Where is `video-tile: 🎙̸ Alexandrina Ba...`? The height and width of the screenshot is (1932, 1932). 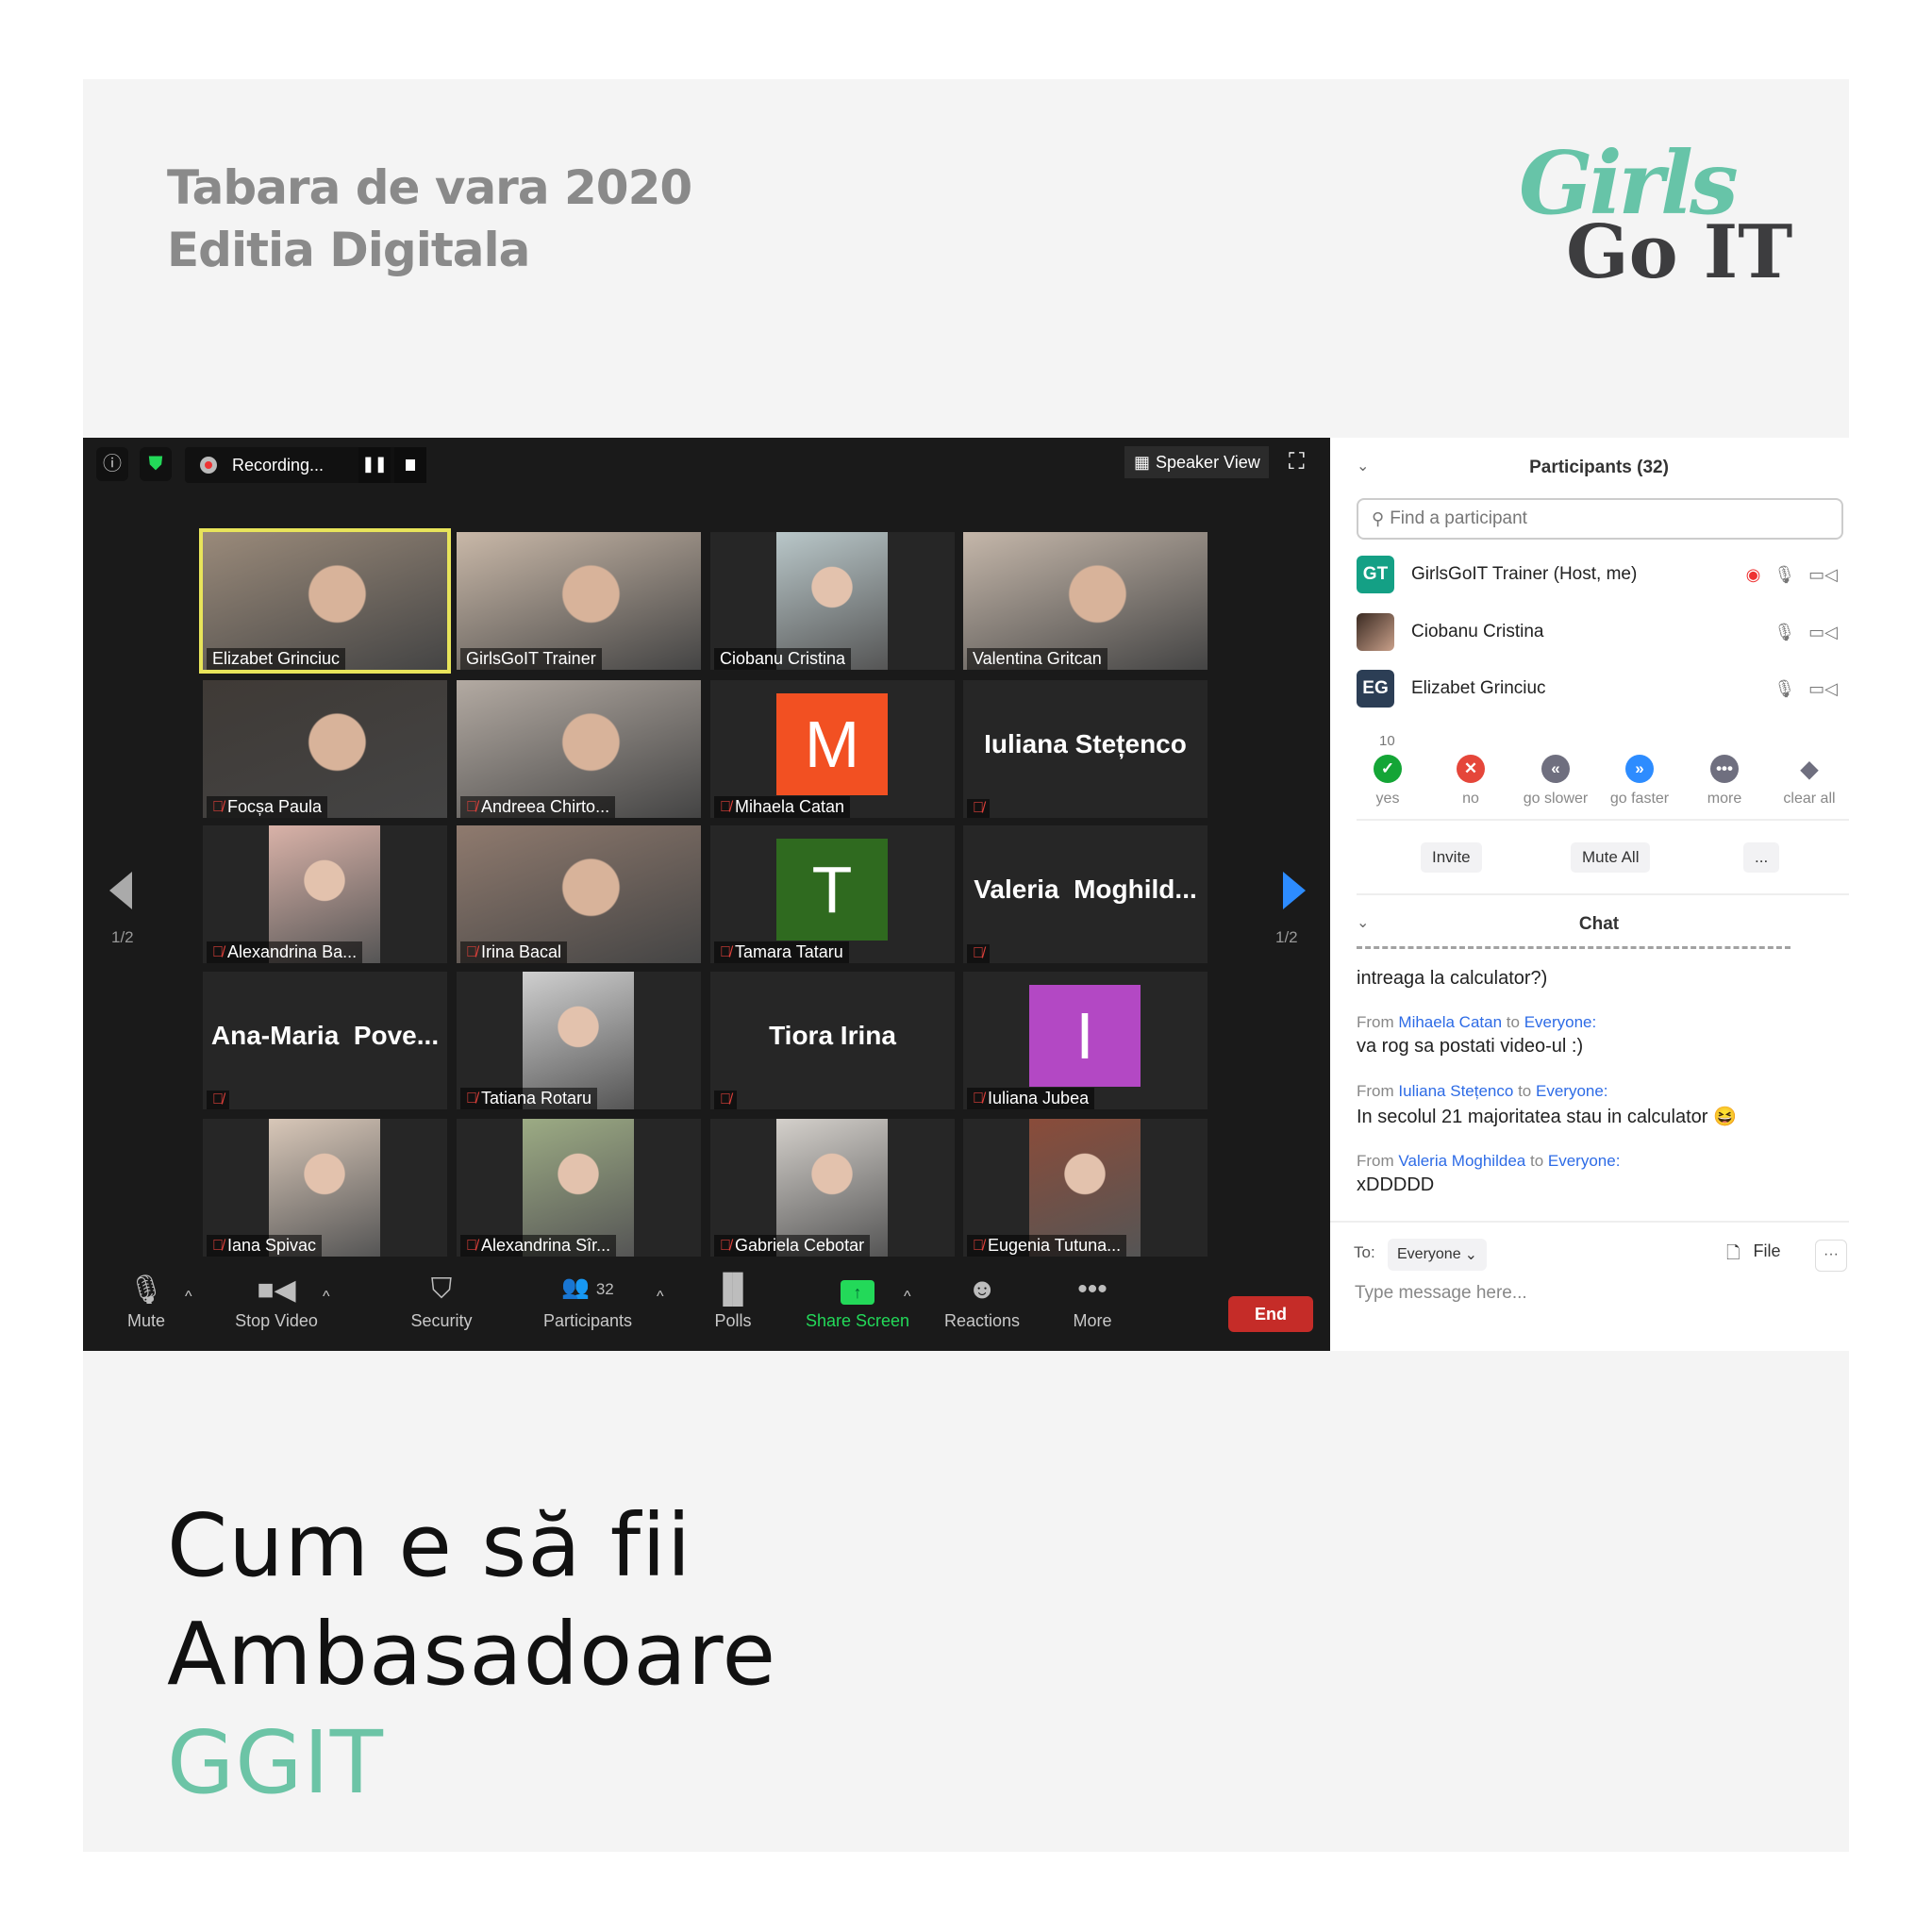
video-tile: 🎙̸ Alexandrina Ba... is located at coordinates (325, 894).